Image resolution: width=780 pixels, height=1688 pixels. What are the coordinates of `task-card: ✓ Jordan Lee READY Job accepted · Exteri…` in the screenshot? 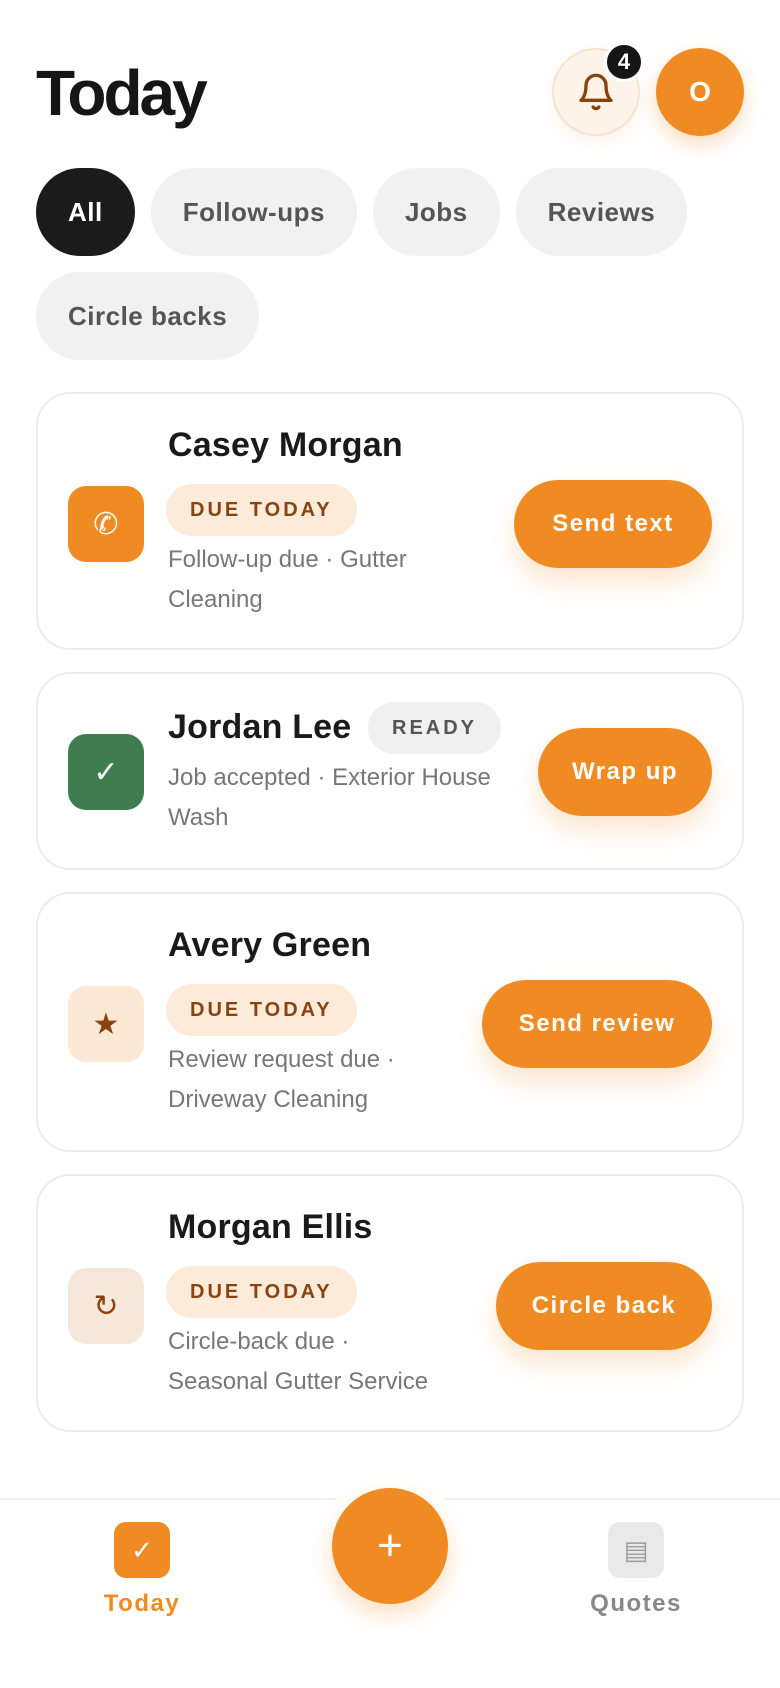 It's located at (390, 771).